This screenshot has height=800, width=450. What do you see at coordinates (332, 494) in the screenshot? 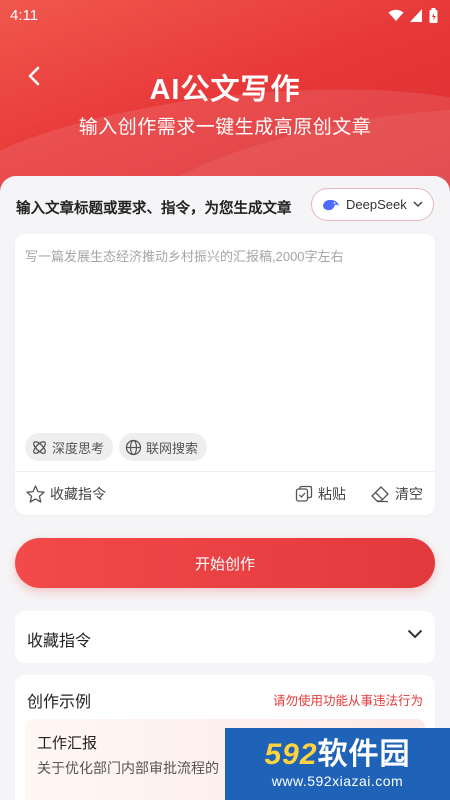
I see `paste-label: 粘贴` at bounding box center [332, 494].